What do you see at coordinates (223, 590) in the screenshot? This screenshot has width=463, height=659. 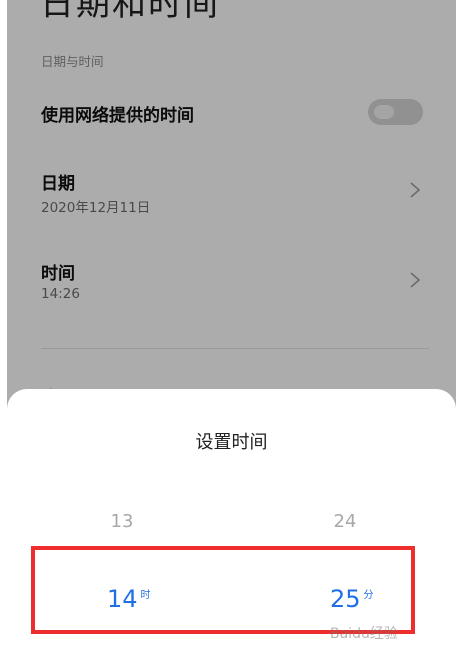 I see `annotation-highlight-box` at bounding box center [223, 590].